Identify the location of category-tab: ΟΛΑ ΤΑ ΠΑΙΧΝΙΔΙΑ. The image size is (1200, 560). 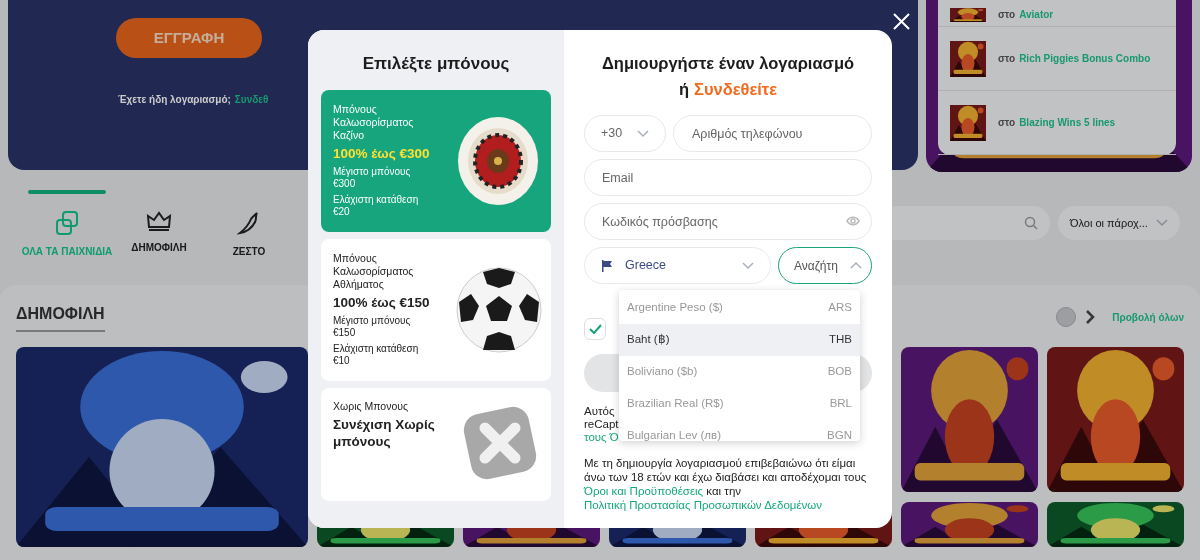
(67, 224).